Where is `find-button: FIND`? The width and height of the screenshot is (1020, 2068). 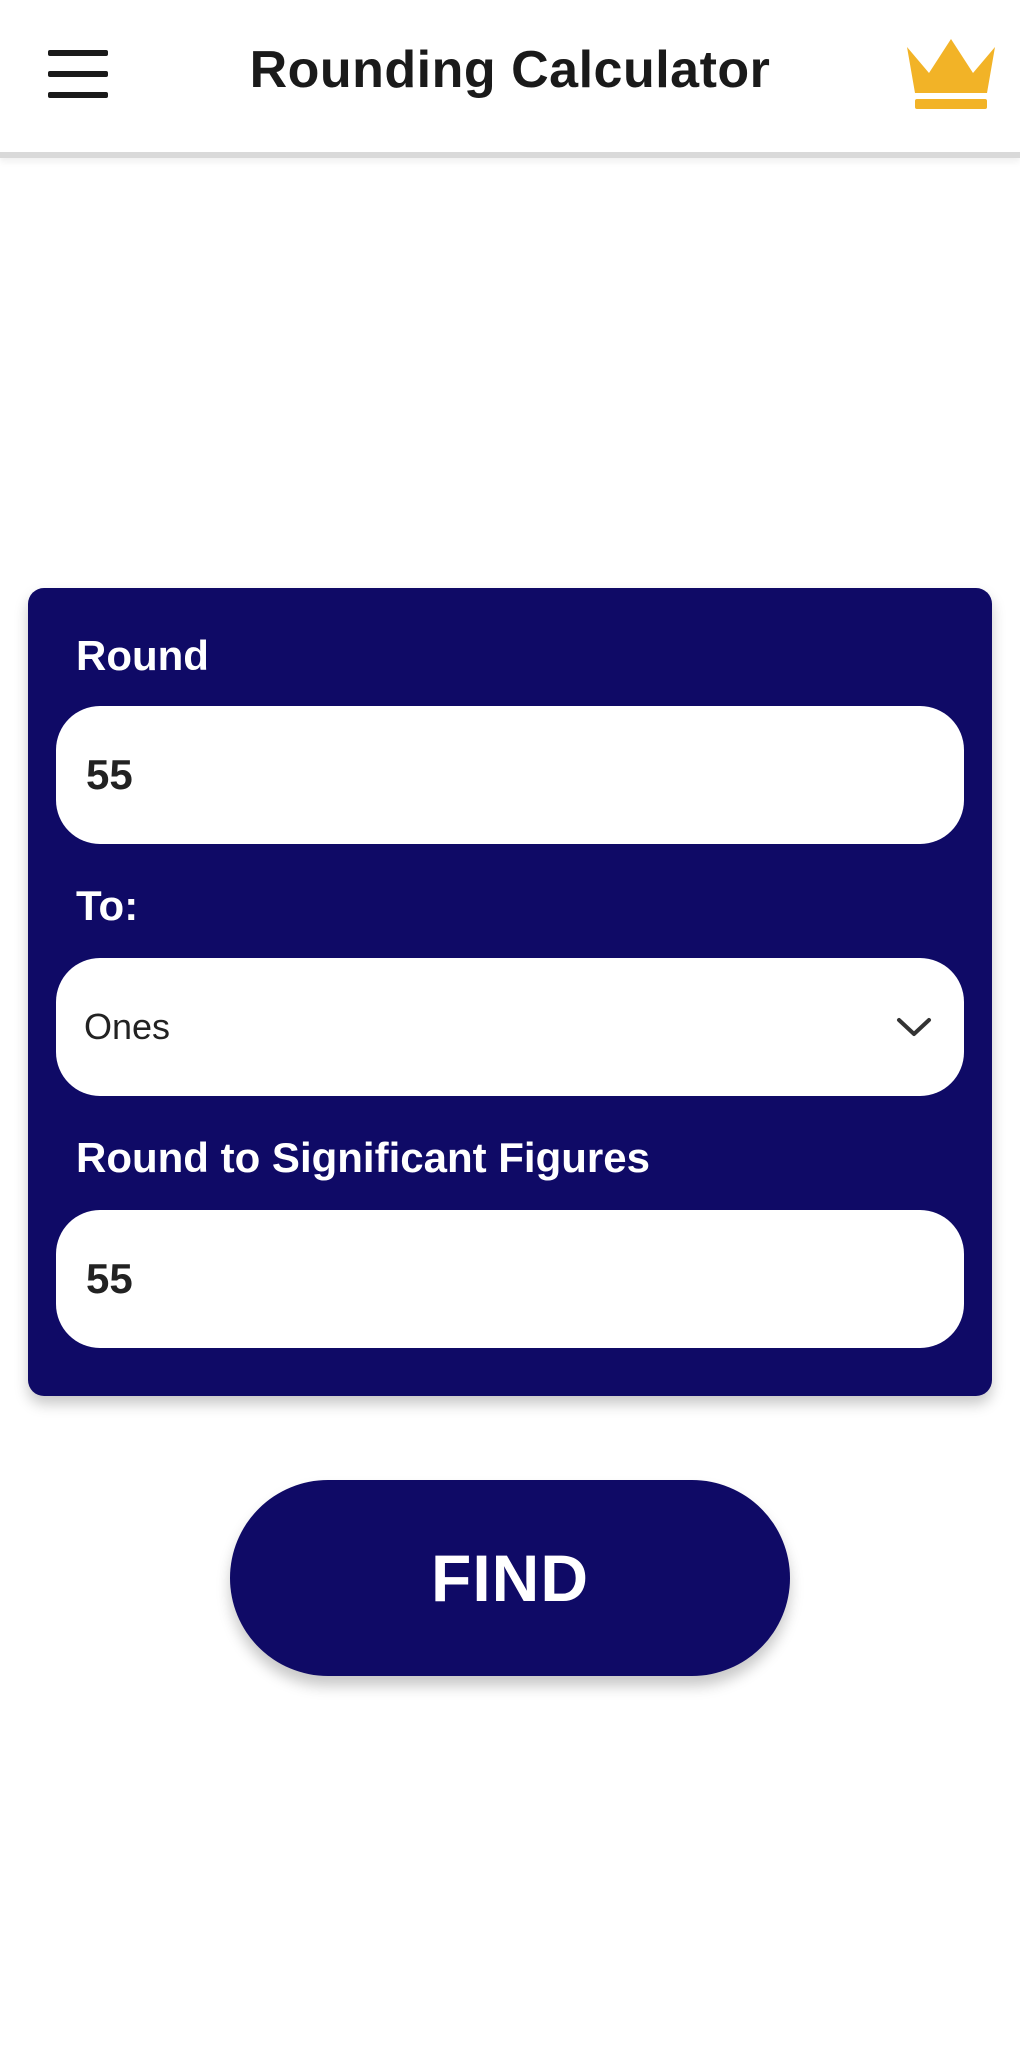
find-button: FIND is located at coordinates (510, 1578).